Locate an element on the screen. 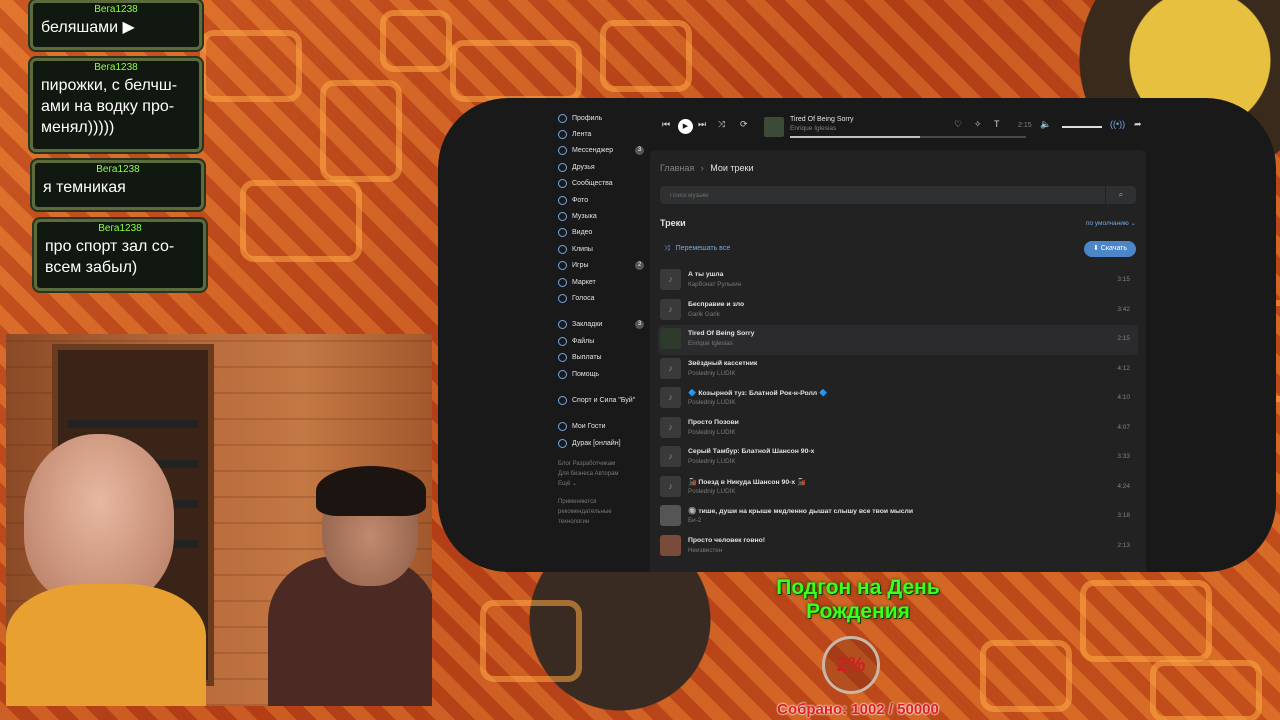  sidebar-item-guests: Мои Гости is located at coordinates (603, 427).